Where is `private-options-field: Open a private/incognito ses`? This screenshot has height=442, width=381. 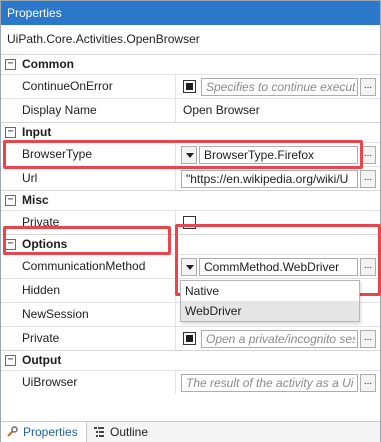 private-options-field: Open a private/incognito ses is located at coordinates (279, 339).